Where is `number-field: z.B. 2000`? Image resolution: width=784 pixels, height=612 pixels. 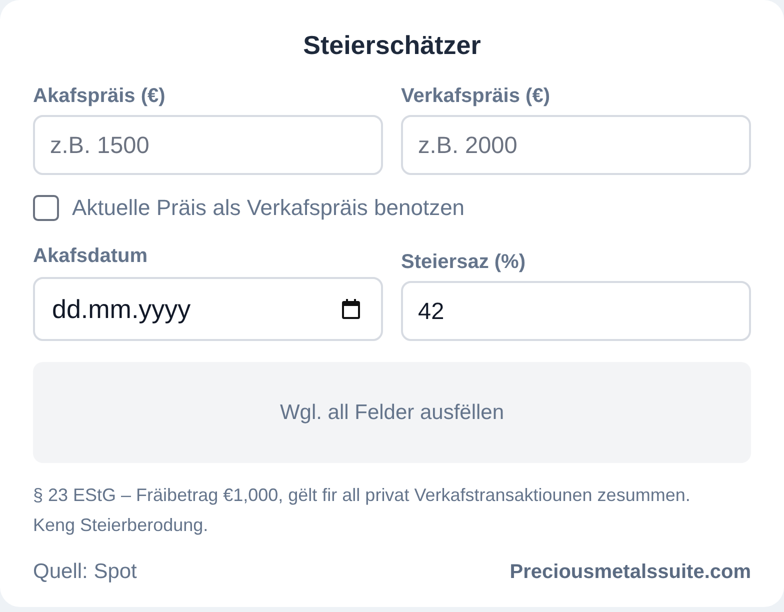
number-field: z.B. 2000 is located at coordinates (576, 145).